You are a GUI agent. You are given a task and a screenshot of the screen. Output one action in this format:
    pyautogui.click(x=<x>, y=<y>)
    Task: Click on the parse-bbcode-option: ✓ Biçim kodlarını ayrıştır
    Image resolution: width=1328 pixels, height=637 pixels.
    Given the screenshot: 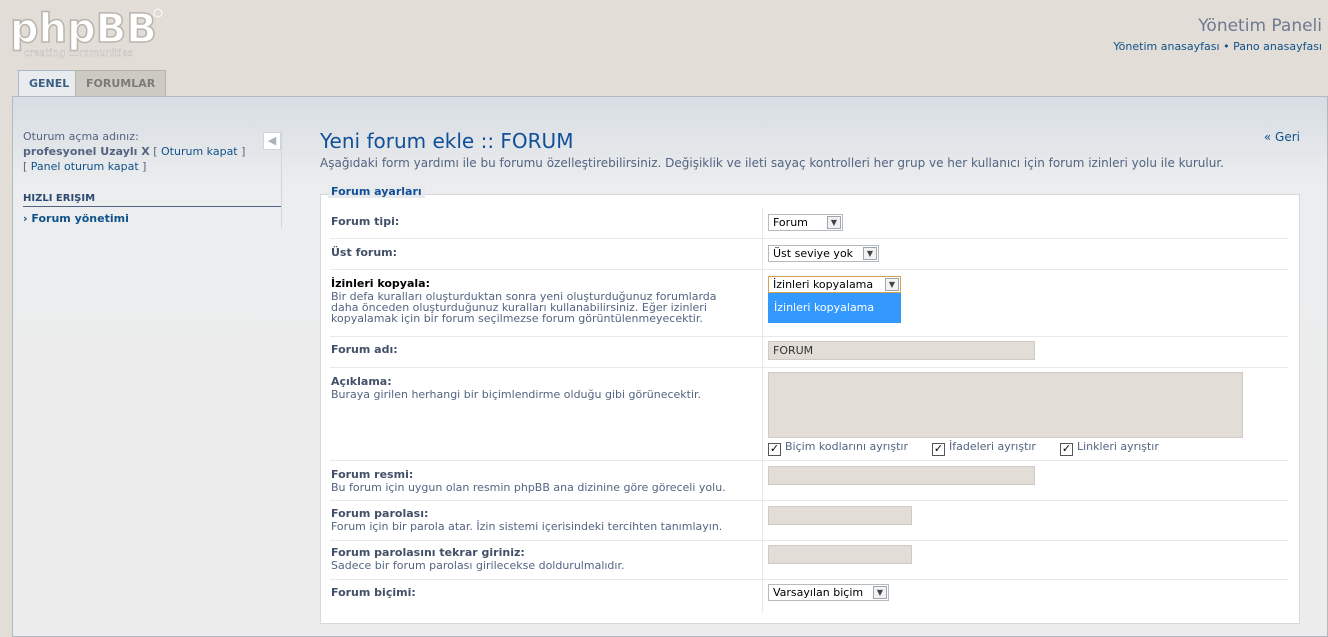 What is the action you would take?
    pyautogui.click(x=838, y=448)
    